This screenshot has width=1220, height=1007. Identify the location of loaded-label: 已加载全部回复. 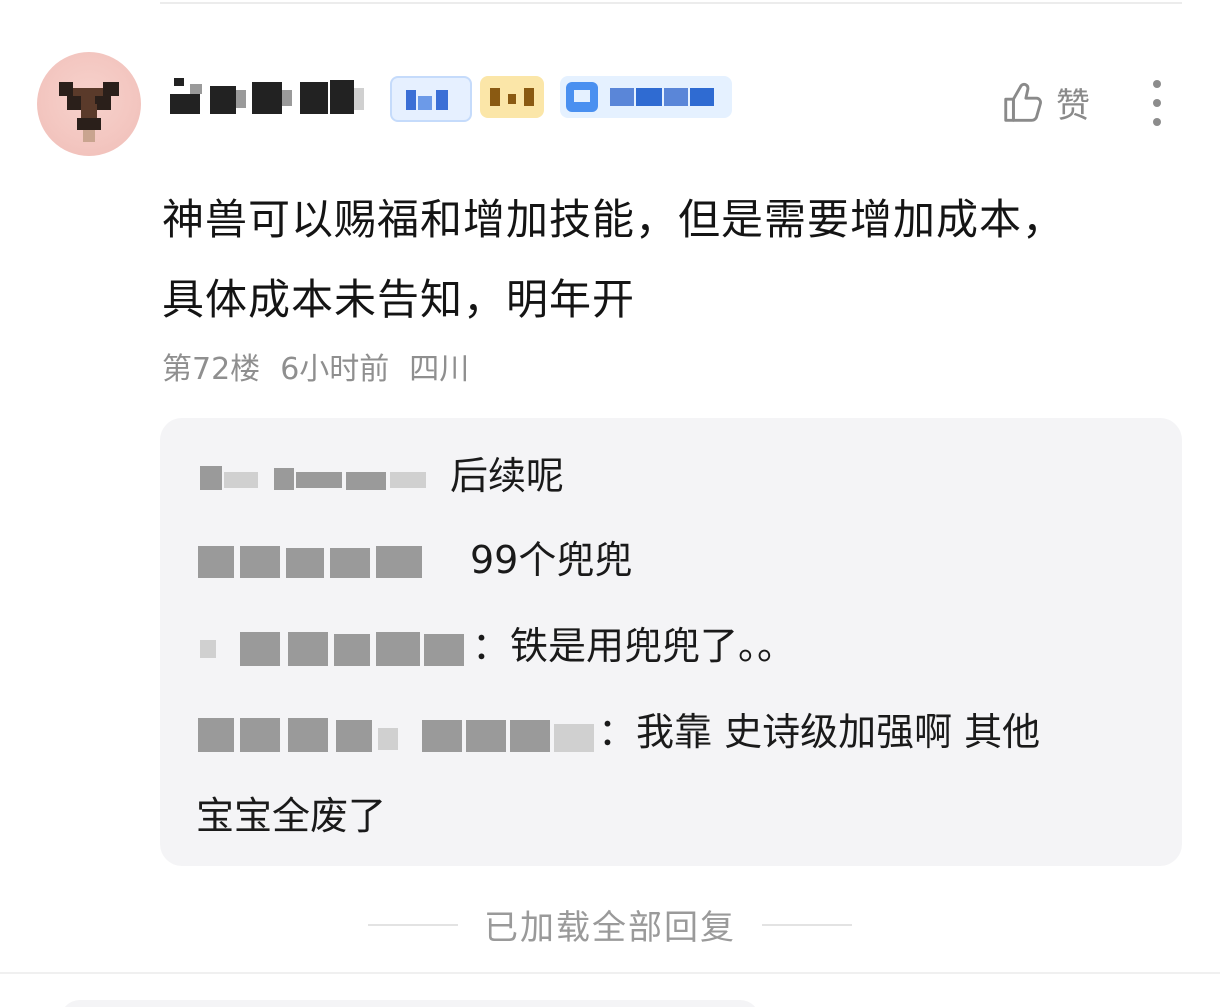
(610, 928).